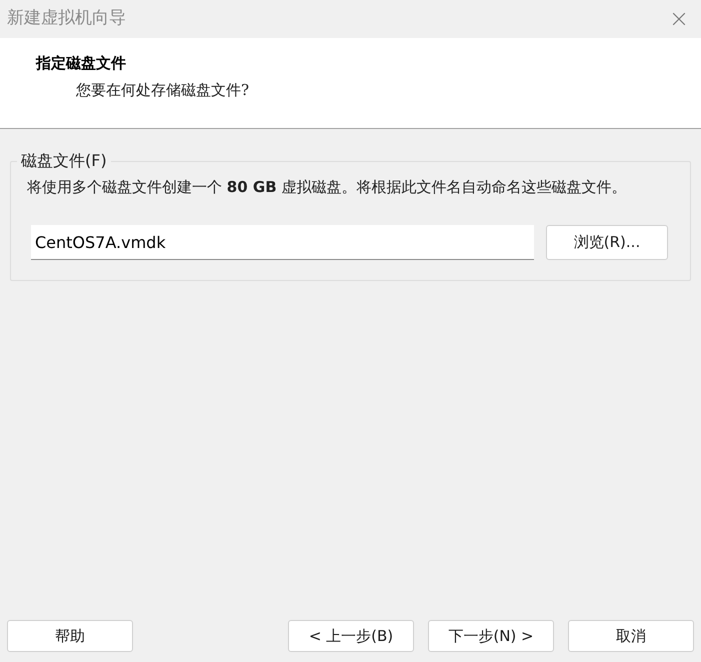 Image resolution: width=701 pixels, height=662 pixels. I want to click on next-button: 下一步(N) >, so click(491, 636).